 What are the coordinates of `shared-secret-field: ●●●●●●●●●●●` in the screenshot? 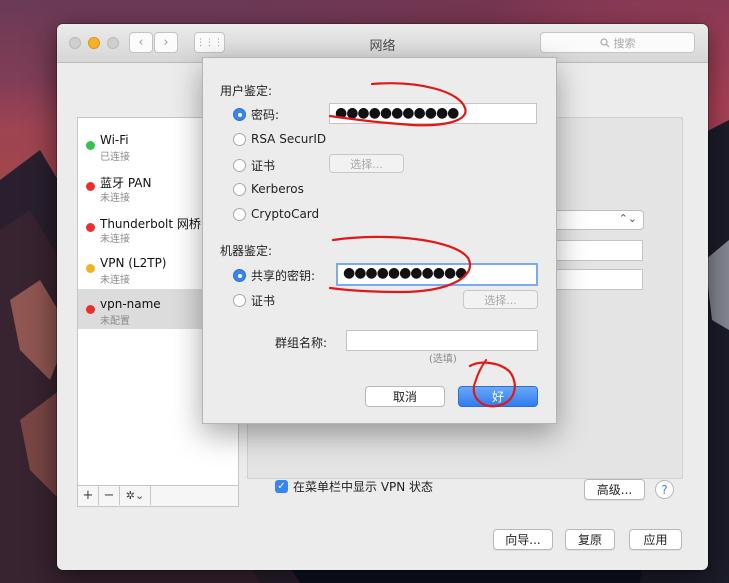 It's located at (437, 274).